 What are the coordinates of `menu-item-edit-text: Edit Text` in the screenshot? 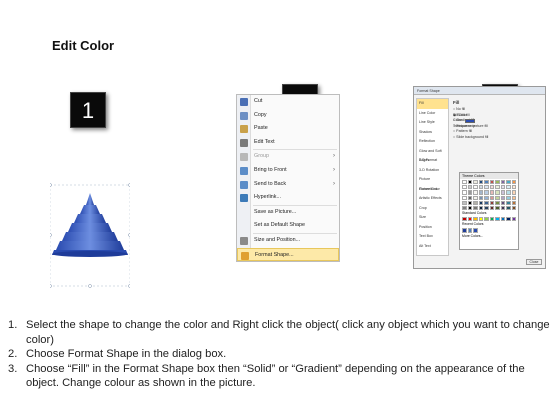 It's located at (288, 143).